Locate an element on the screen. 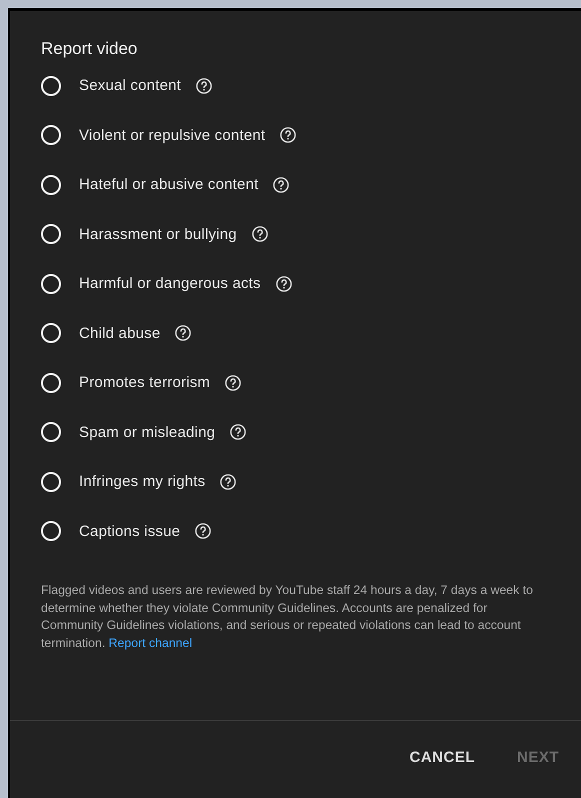 Image resolution: width=581 pixels, height=798 pixels. option-label: Captions issue is located at coordinates (129, 531).